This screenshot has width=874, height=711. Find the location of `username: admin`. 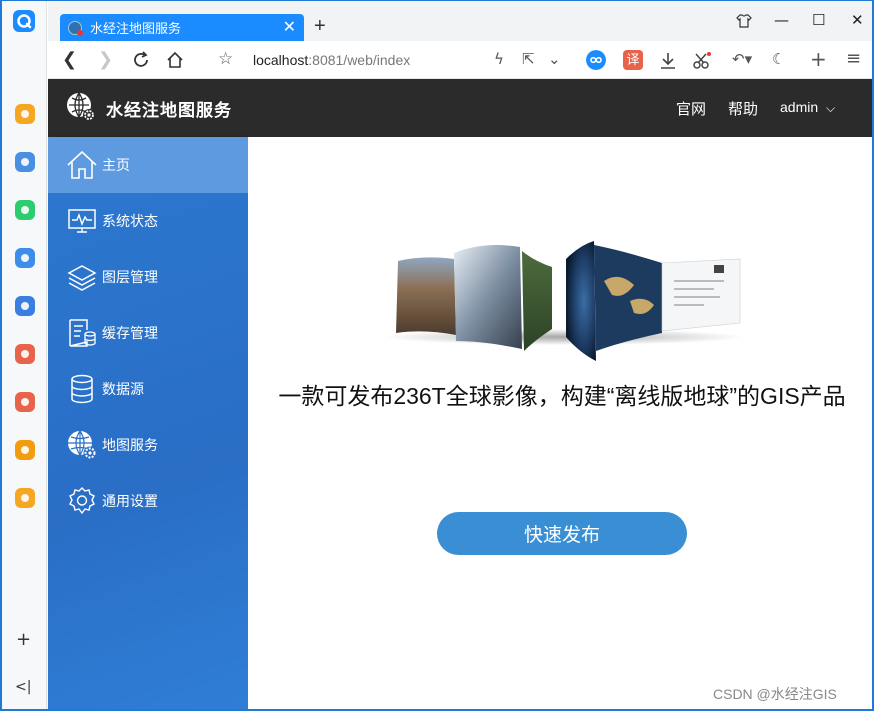

username: admin is located at coordinates (799, 107).